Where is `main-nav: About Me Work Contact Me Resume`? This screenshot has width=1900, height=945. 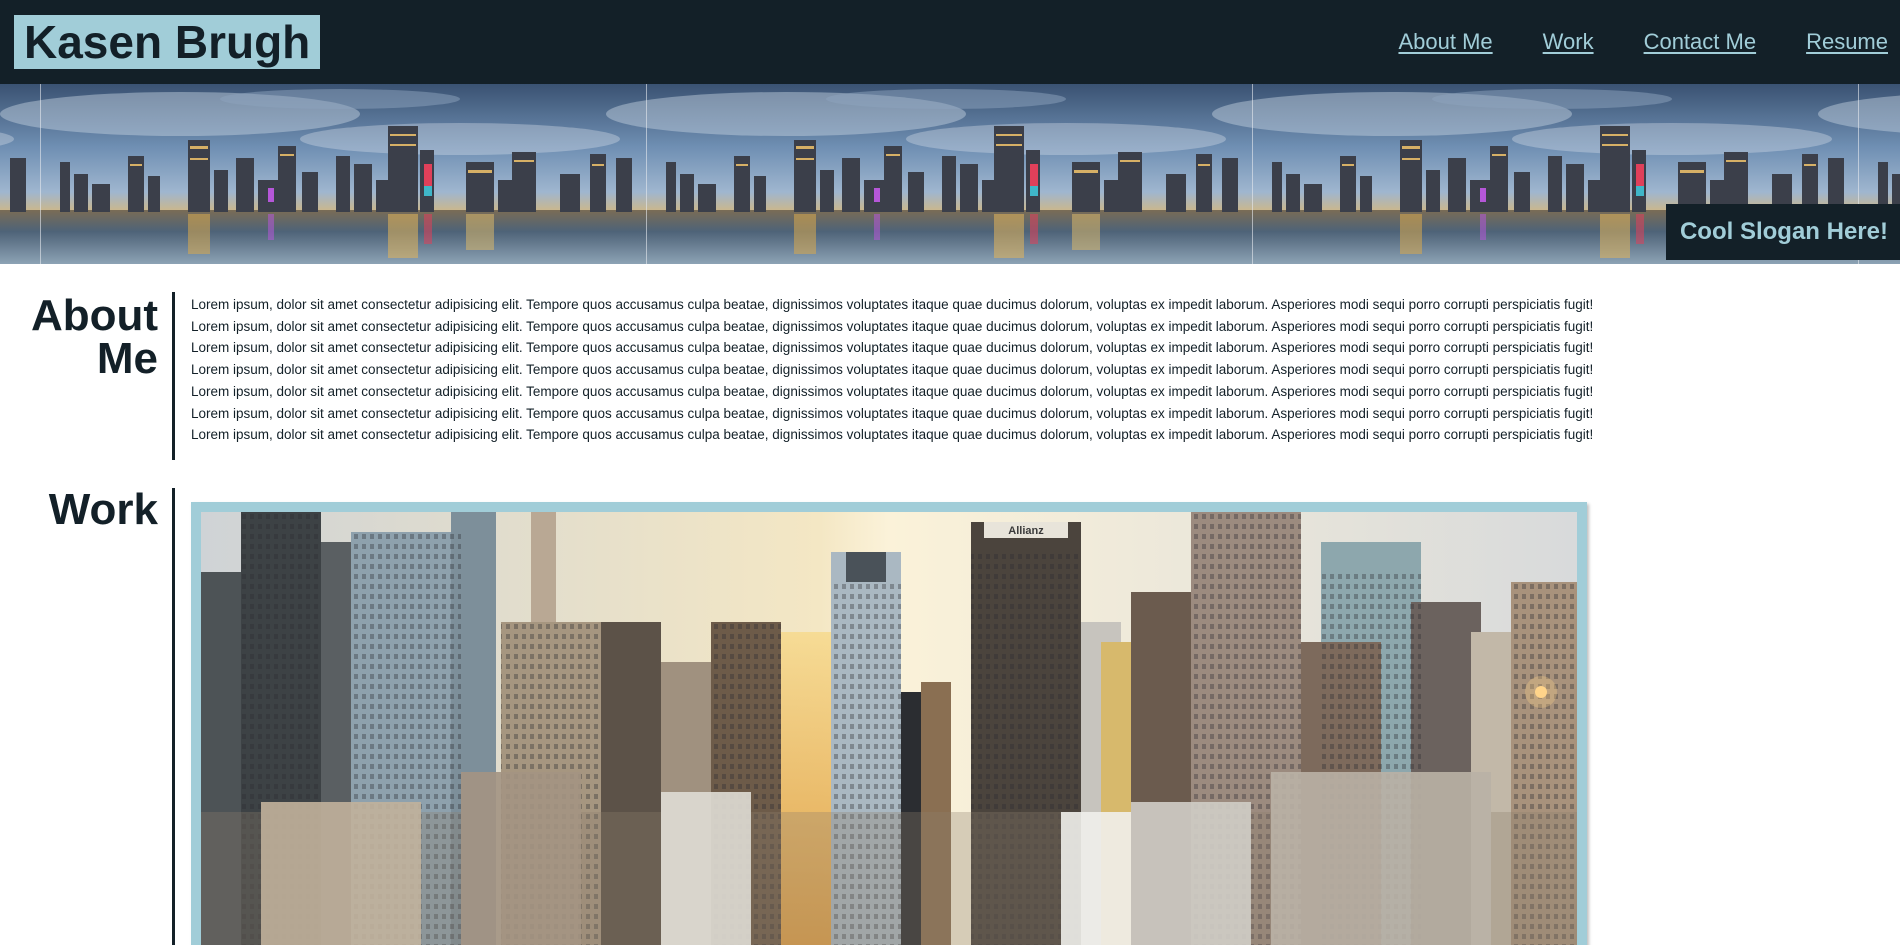 main-nav: About Me Work Contact Me Resume is located at coordinates (1618, 42).